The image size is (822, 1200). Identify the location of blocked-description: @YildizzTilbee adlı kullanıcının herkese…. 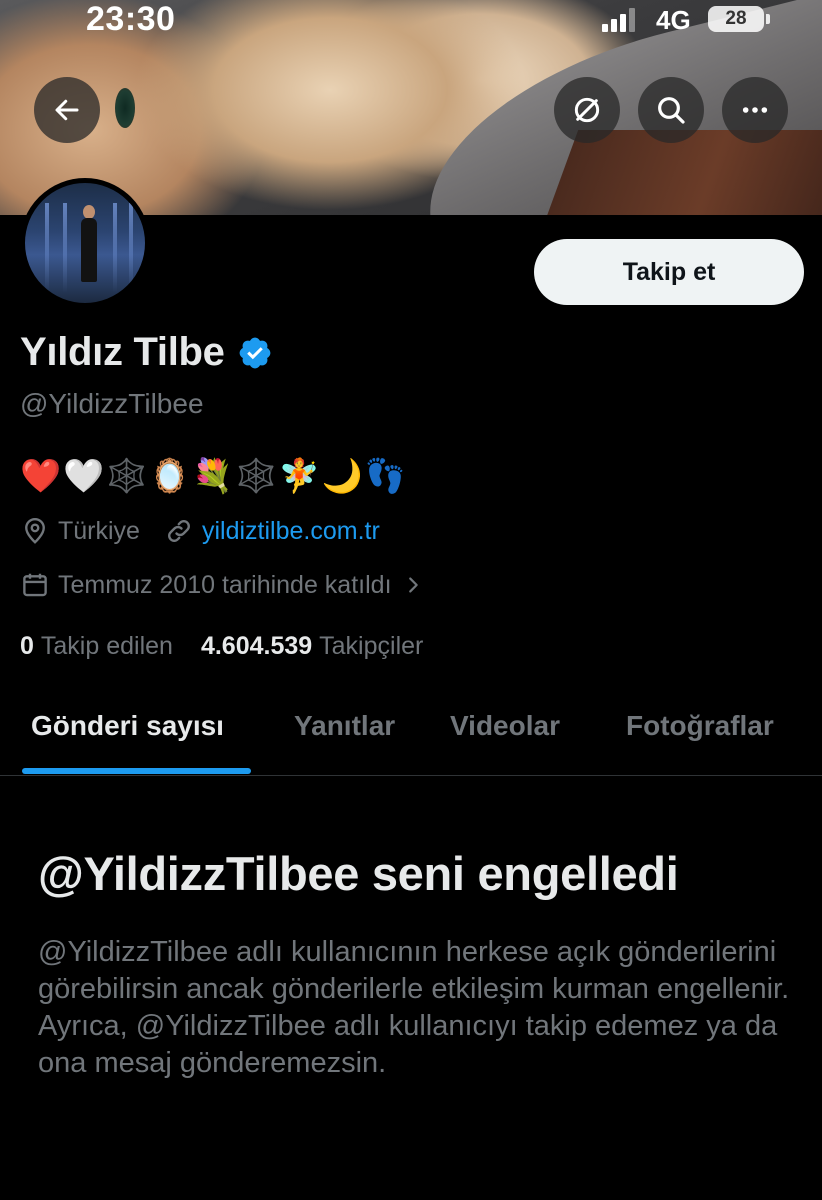
(414, 1007).